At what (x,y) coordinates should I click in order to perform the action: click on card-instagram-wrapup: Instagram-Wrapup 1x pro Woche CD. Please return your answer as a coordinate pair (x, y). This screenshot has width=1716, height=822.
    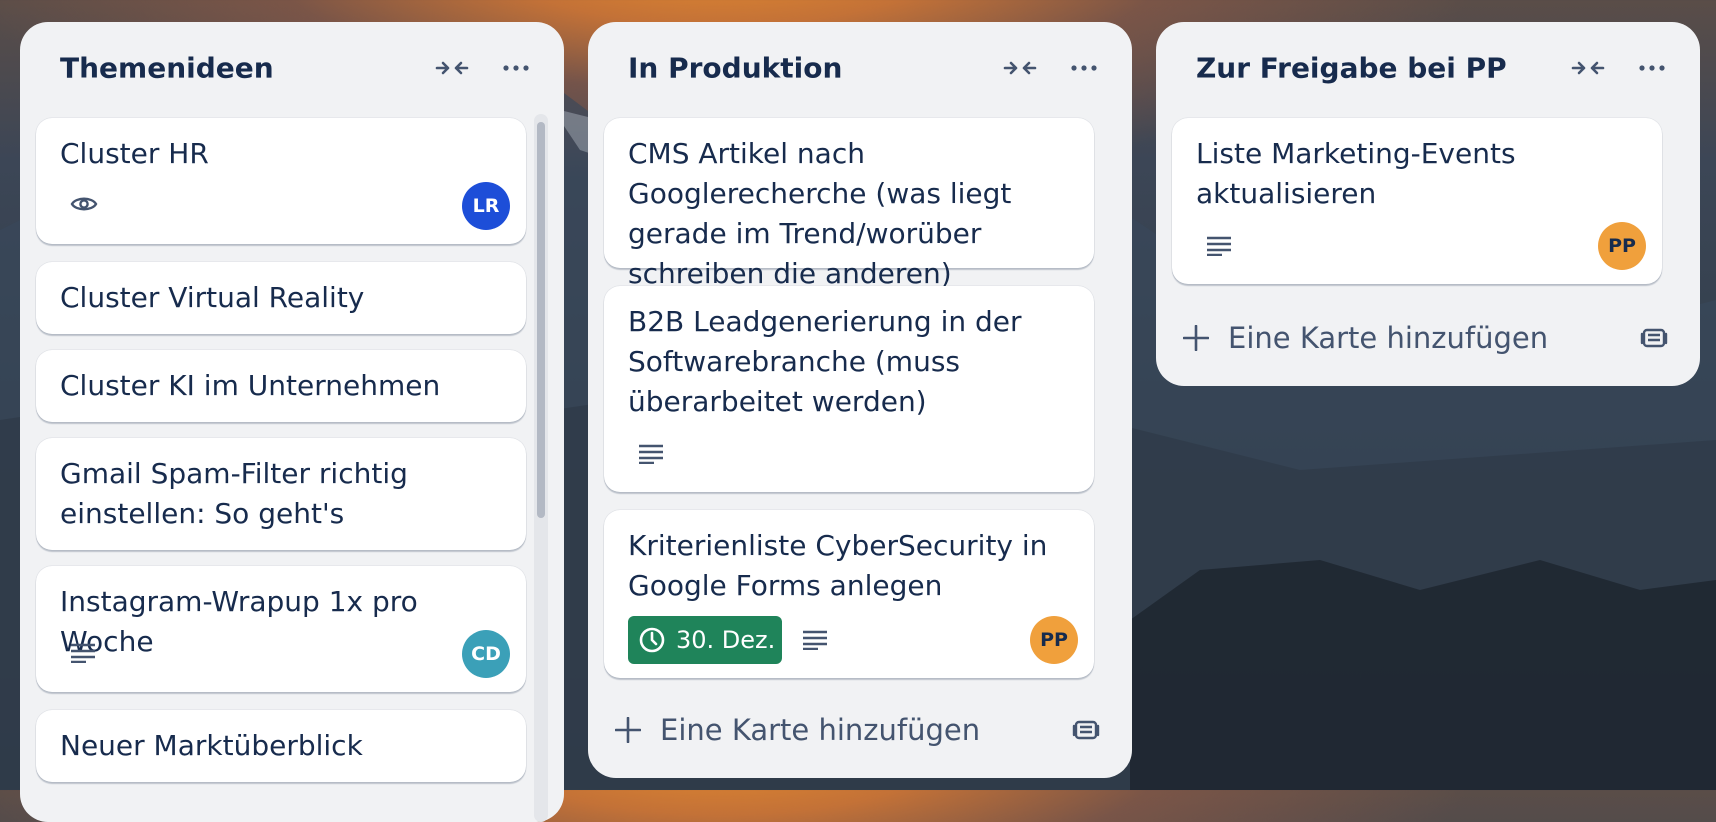
    Looking at the image, I should click on (281, 629).